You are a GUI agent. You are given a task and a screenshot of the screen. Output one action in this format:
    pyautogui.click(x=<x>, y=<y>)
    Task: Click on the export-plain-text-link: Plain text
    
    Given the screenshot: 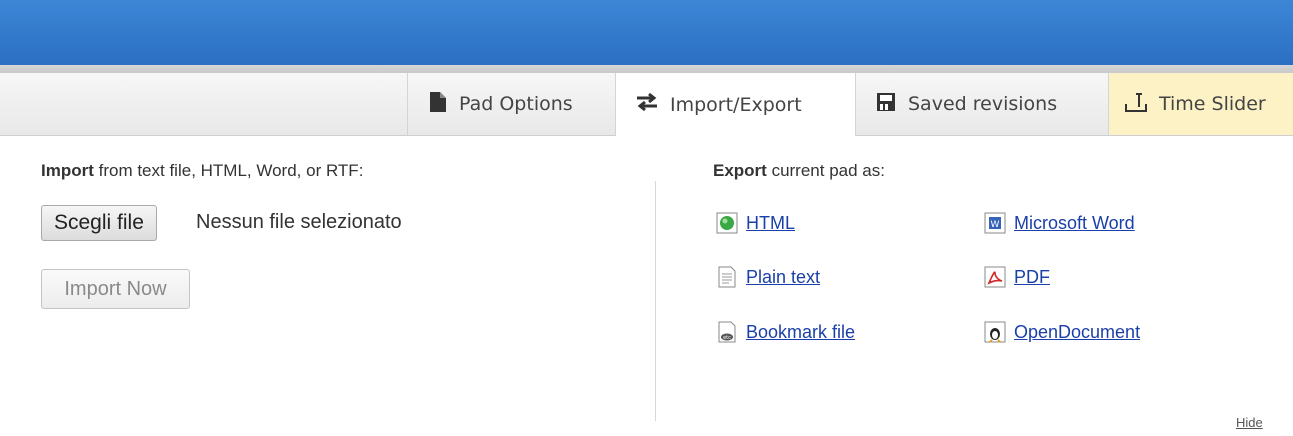 What is the action you would take?
    pyautogui.click(x=768, y=277)
    